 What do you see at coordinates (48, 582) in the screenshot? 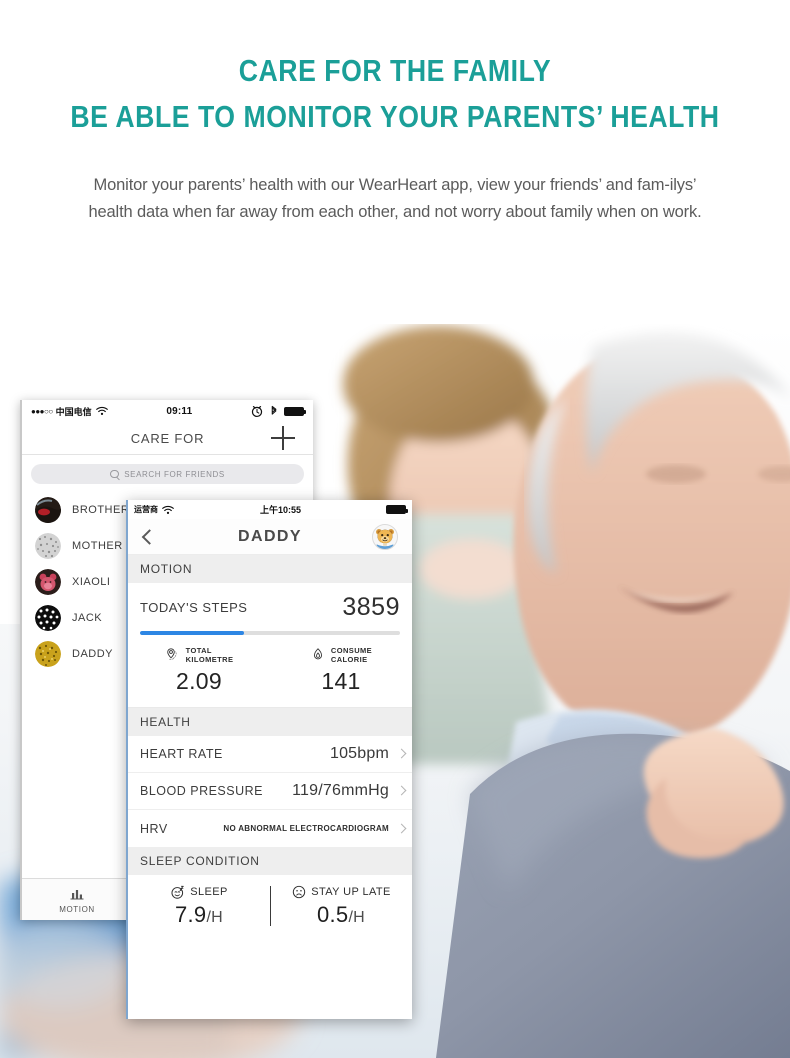
I see `pink-bear-avatar` at bounding box center [48, 582].